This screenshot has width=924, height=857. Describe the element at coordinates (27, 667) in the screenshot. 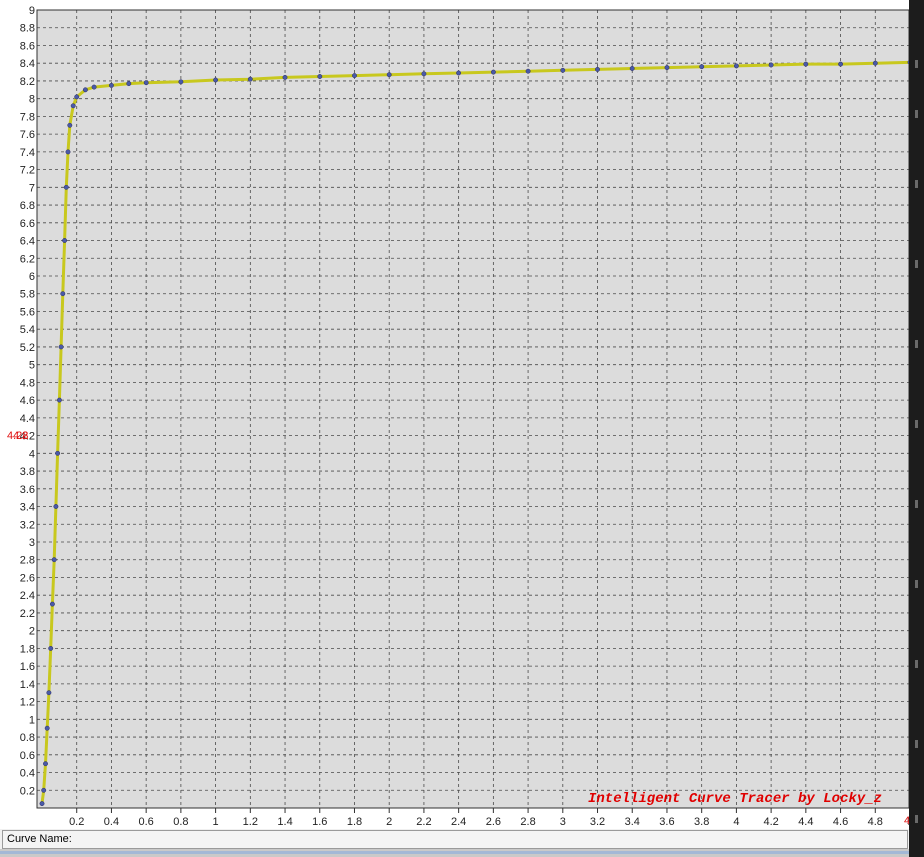

I see `y-tick-label: 1.6` at that location.